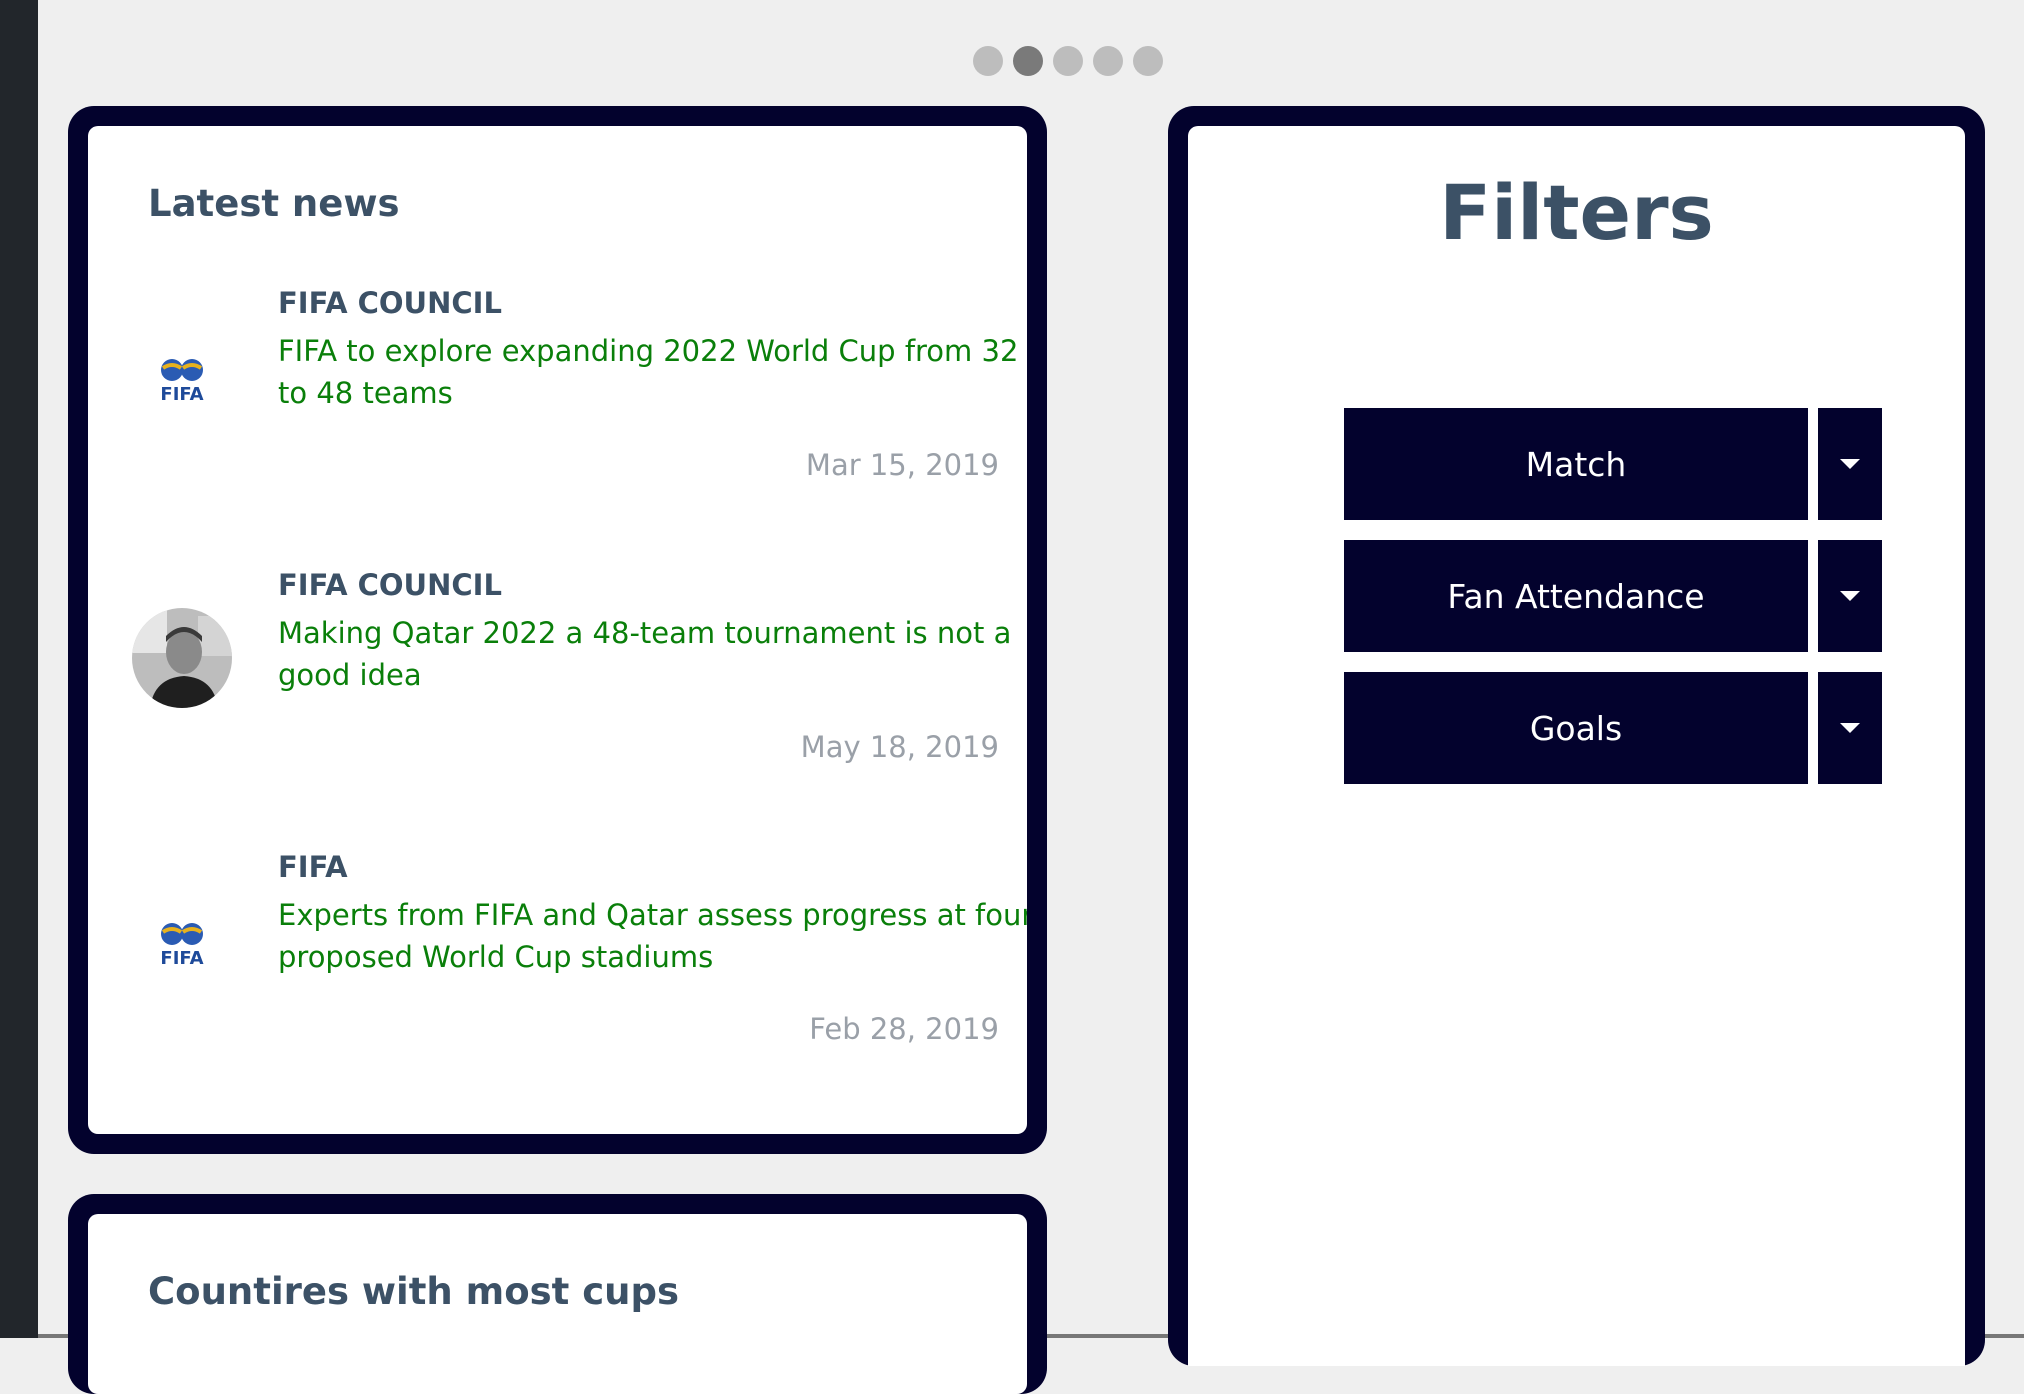 This screenshot has height=1394, width=2024. What do you see at coordinates (182, 658) in the screenshot?
I see `author-avatar` at bounding box center [182, 658].